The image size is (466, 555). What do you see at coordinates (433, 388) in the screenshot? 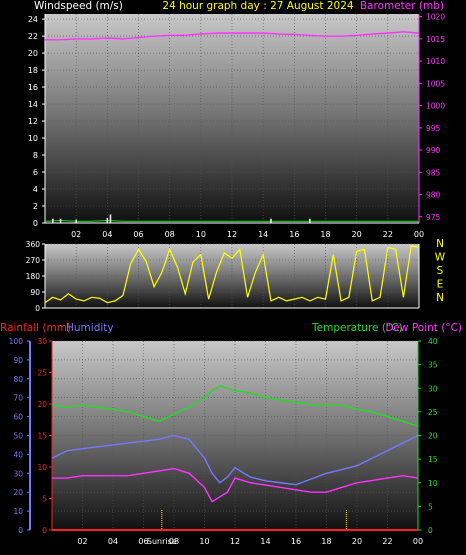
I see `tick-label-temperature: 30` at bounding box center [433, 388].